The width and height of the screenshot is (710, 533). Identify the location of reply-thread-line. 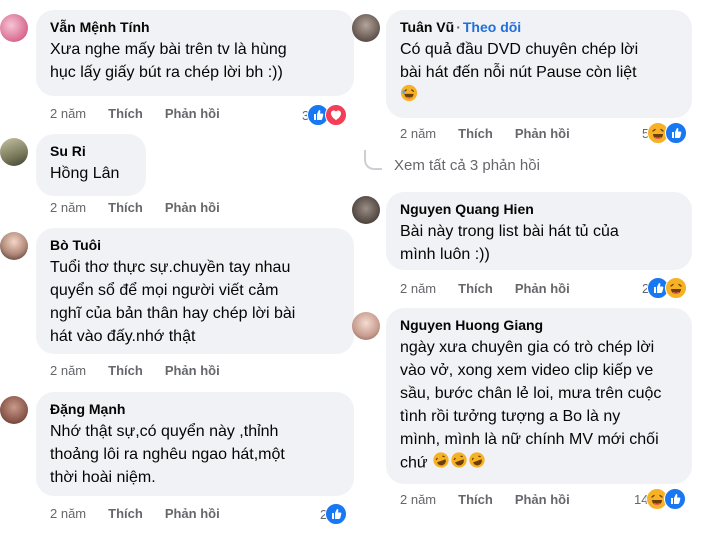
(373, 160).